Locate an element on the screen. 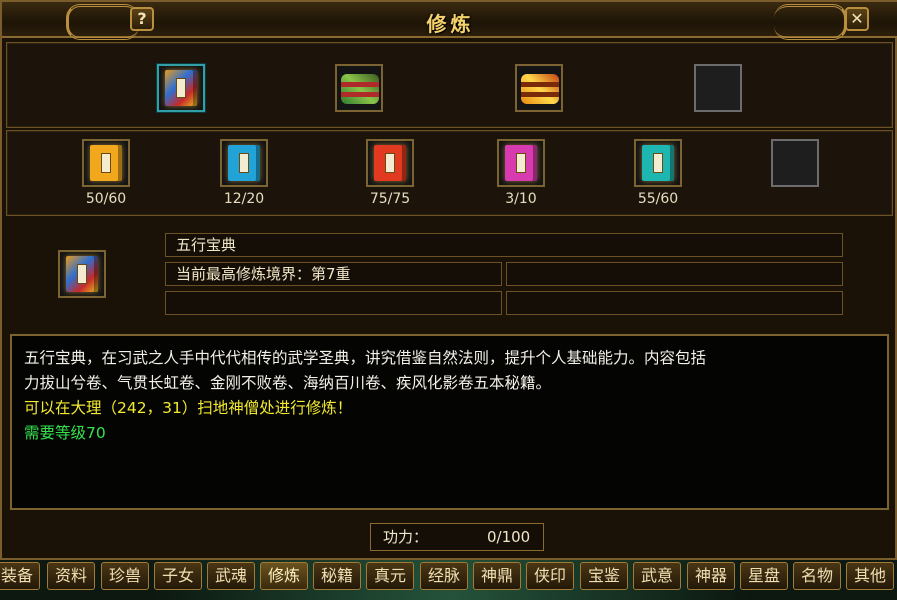  tab-pets: 珍兽 is located at coordinates (125, 576).